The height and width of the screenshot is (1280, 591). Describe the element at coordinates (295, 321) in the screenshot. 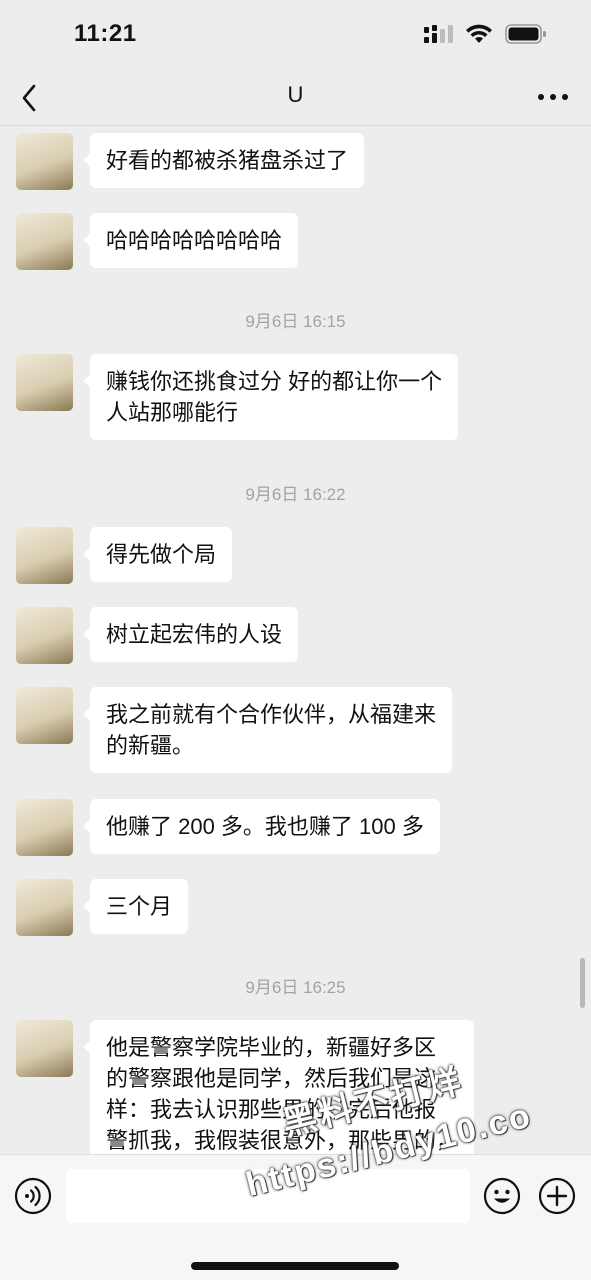

I see `message-timestamp: 9月6日 16:15` at that location.